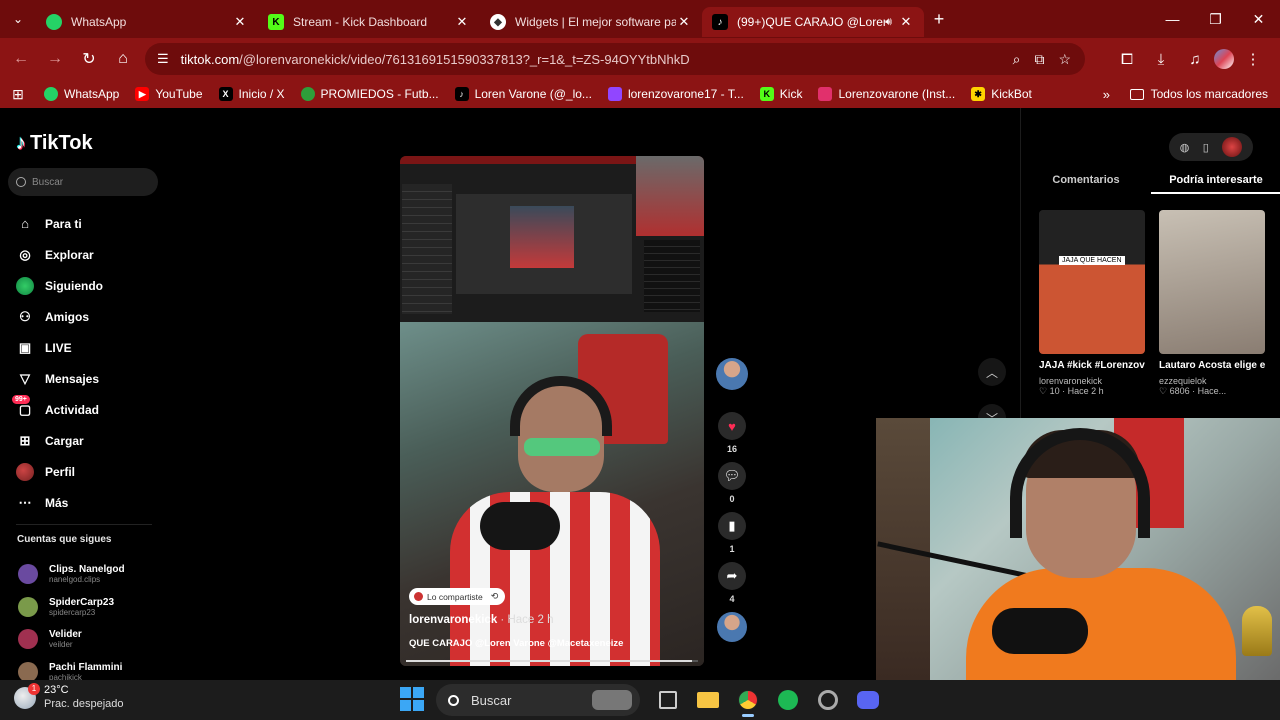 This screenshot has width=1280, height=720. Describe the element at coordinates (732, 599) in the screenshot. I see `share-count: 4` at that location.